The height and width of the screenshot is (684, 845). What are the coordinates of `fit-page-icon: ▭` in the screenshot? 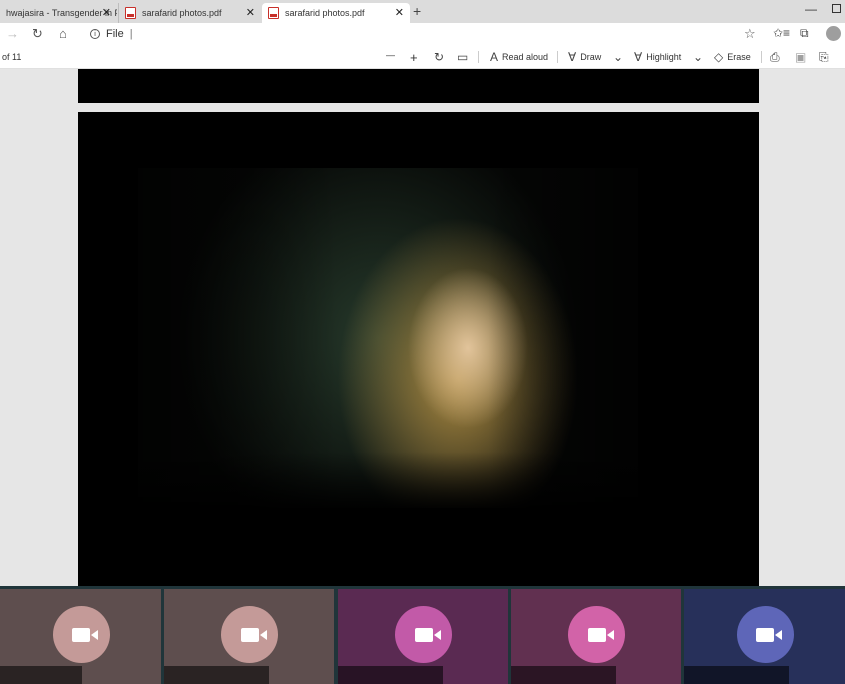 It's located at (463, 57).